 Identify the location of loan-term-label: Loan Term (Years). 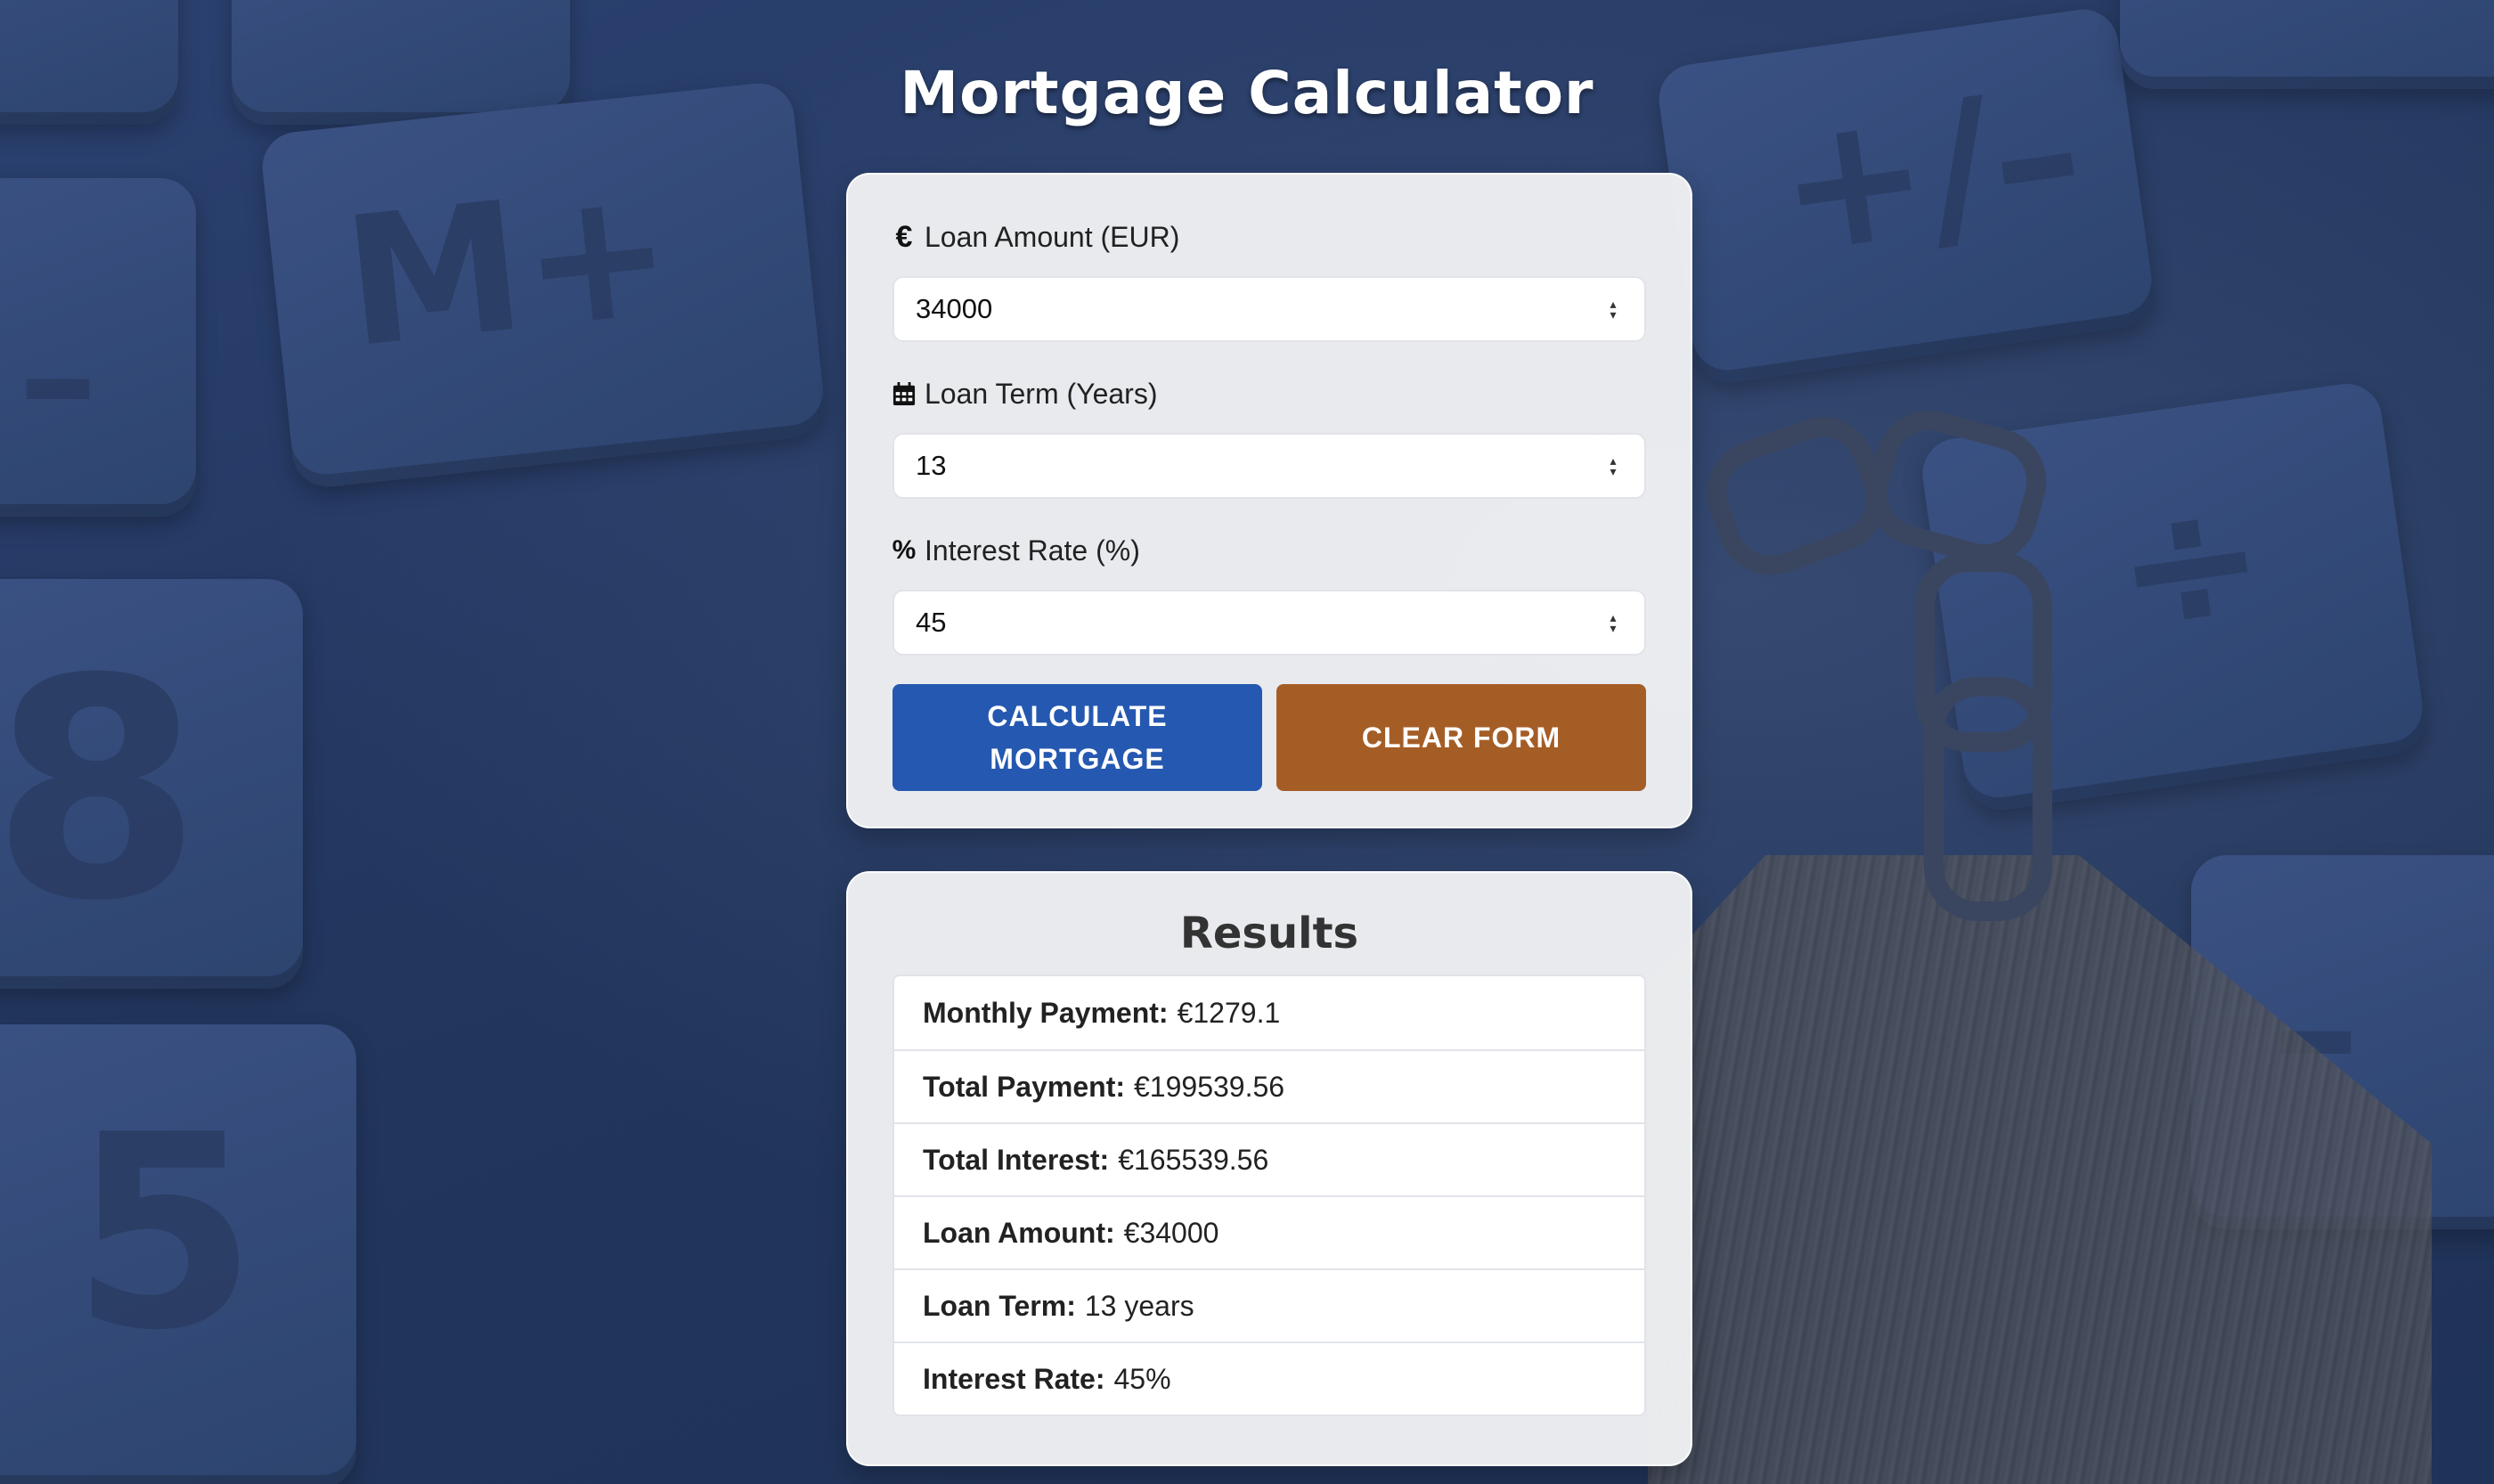
(1269, 394).